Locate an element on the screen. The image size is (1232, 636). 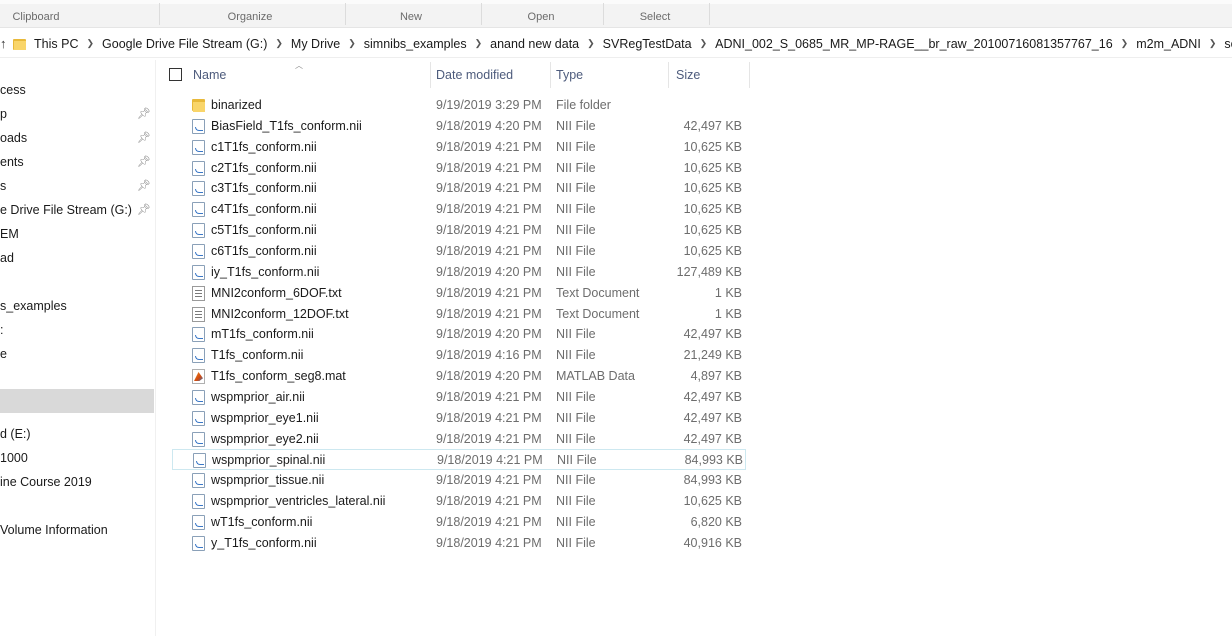
ribbon-group-organize: Organize is located at coordinates (250, 17).